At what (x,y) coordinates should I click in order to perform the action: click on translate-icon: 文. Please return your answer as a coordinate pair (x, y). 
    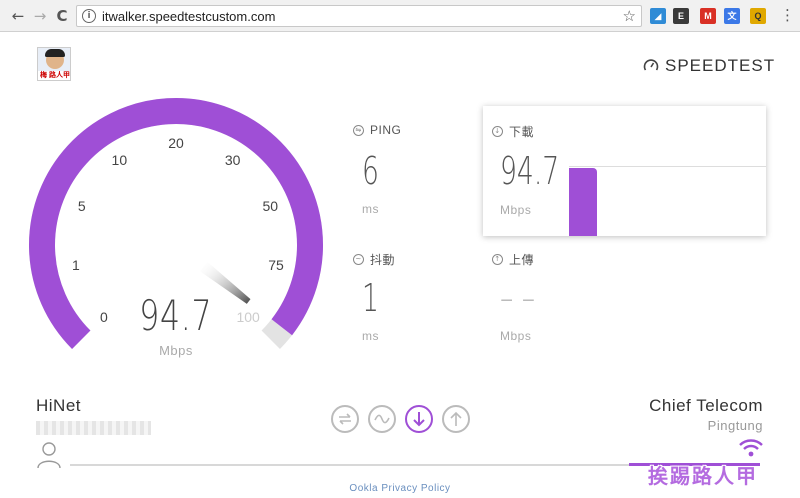
    Looking at the image, I should click on (732, 16).